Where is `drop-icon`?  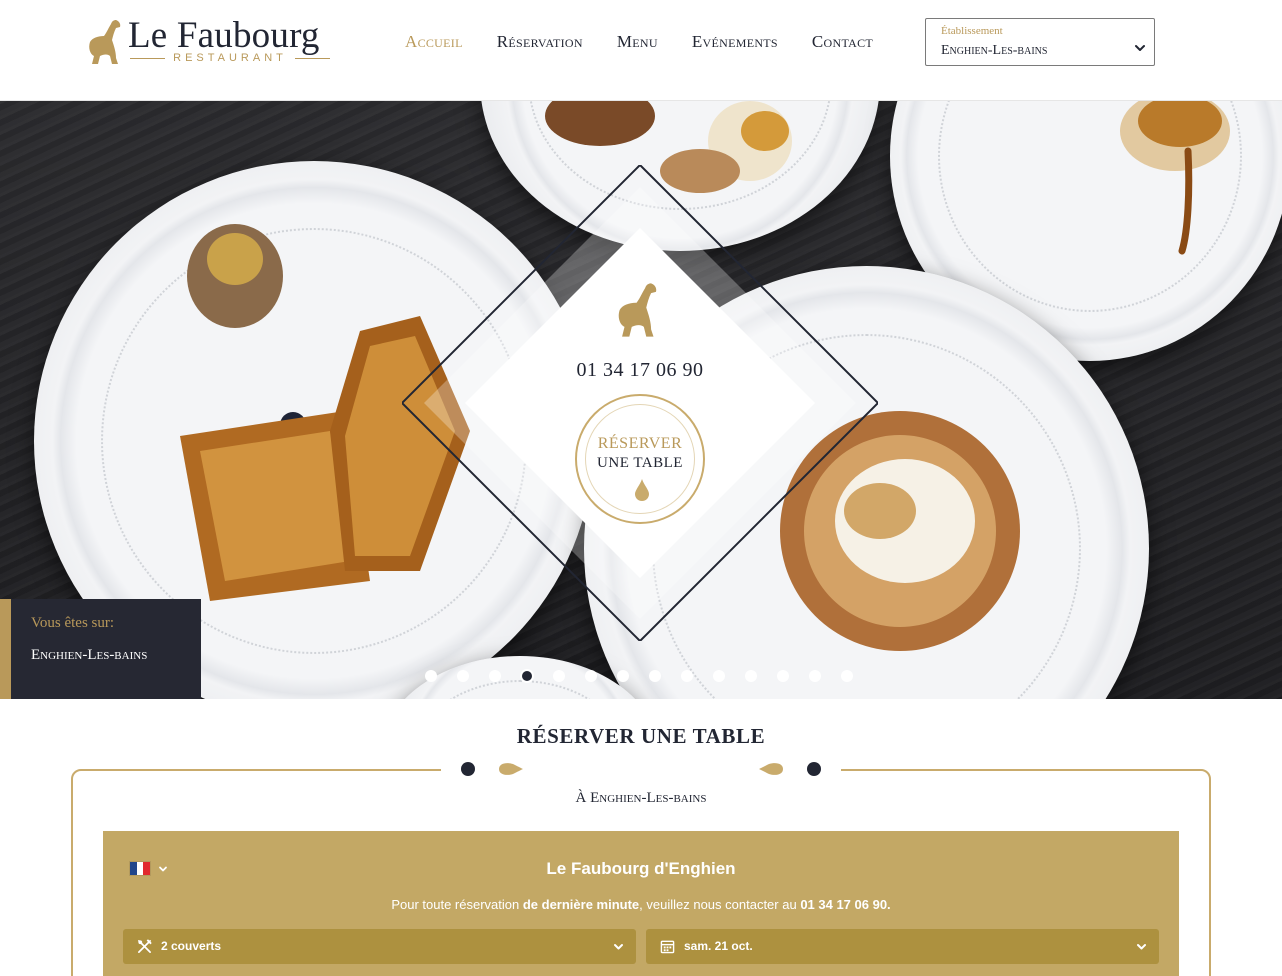 drop-icon is located at coordinates (642, 490).